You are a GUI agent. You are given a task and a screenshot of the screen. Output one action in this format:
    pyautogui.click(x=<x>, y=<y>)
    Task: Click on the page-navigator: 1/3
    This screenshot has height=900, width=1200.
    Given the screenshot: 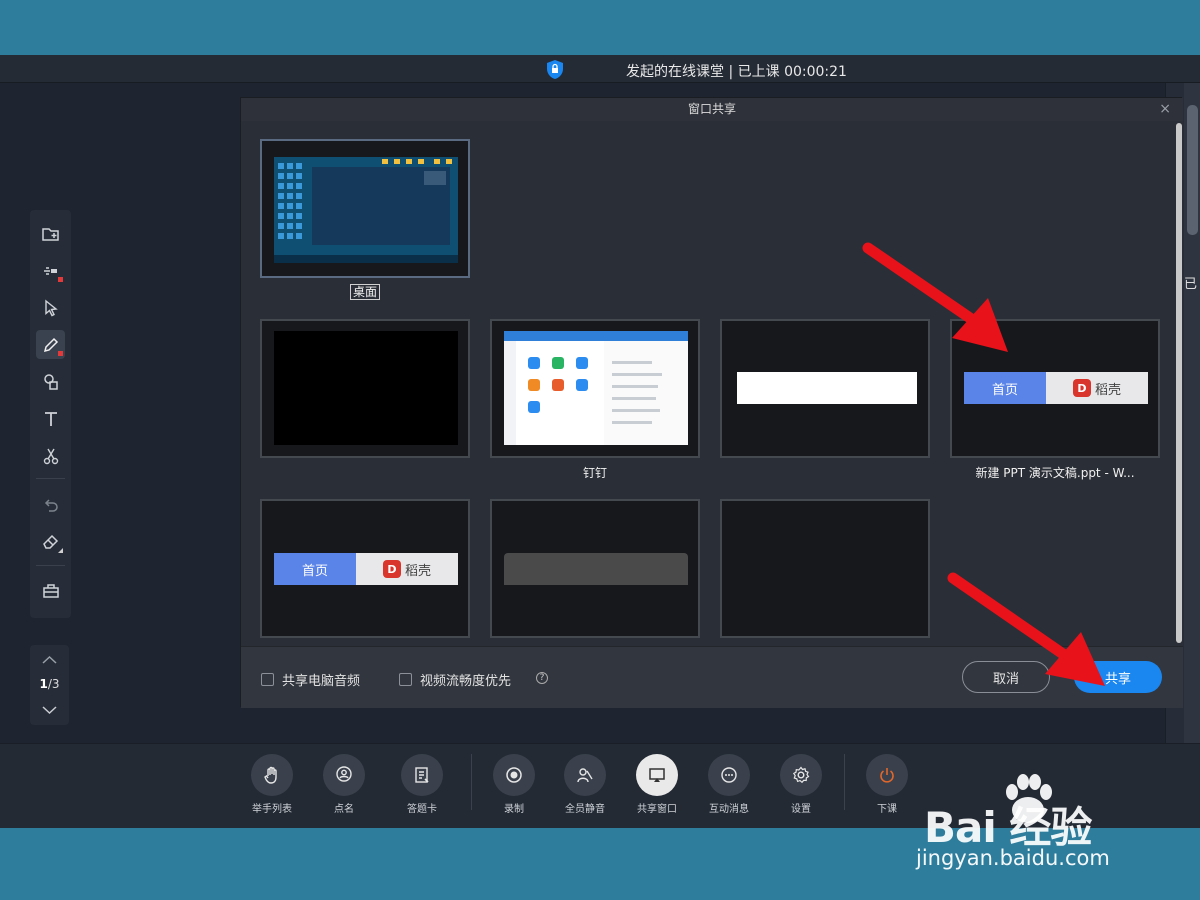 What is the action you would take?
    pyautogui.click(x=49, y=685)
    